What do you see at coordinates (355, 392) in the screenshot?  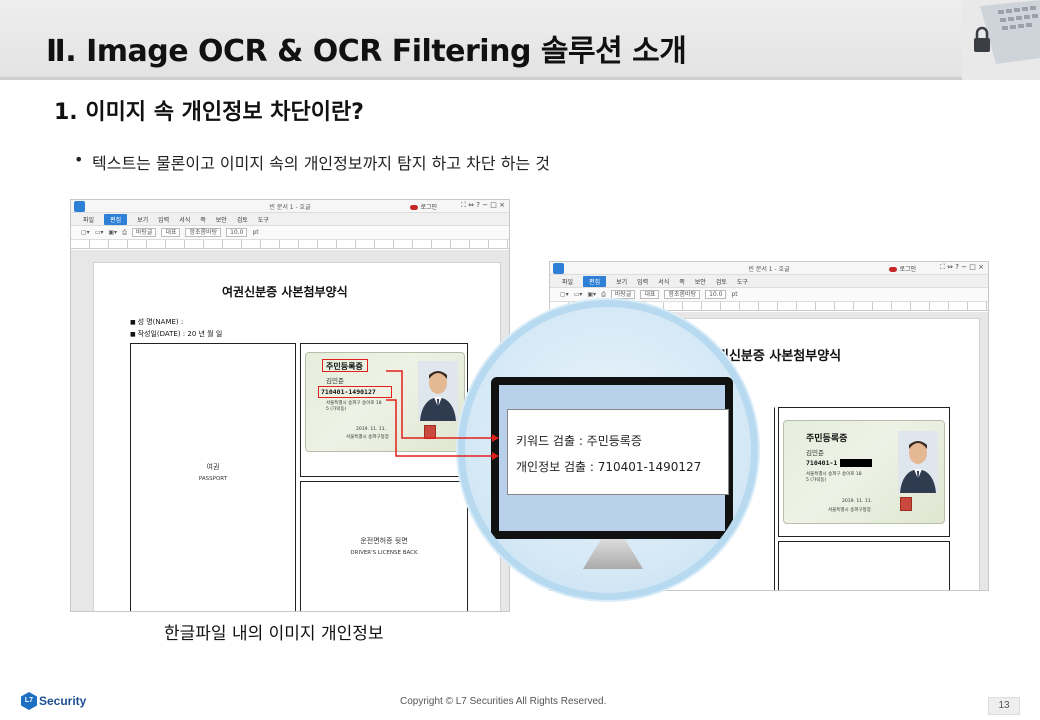 I see `pii-highlight-box` at bounding box center [355, 392].